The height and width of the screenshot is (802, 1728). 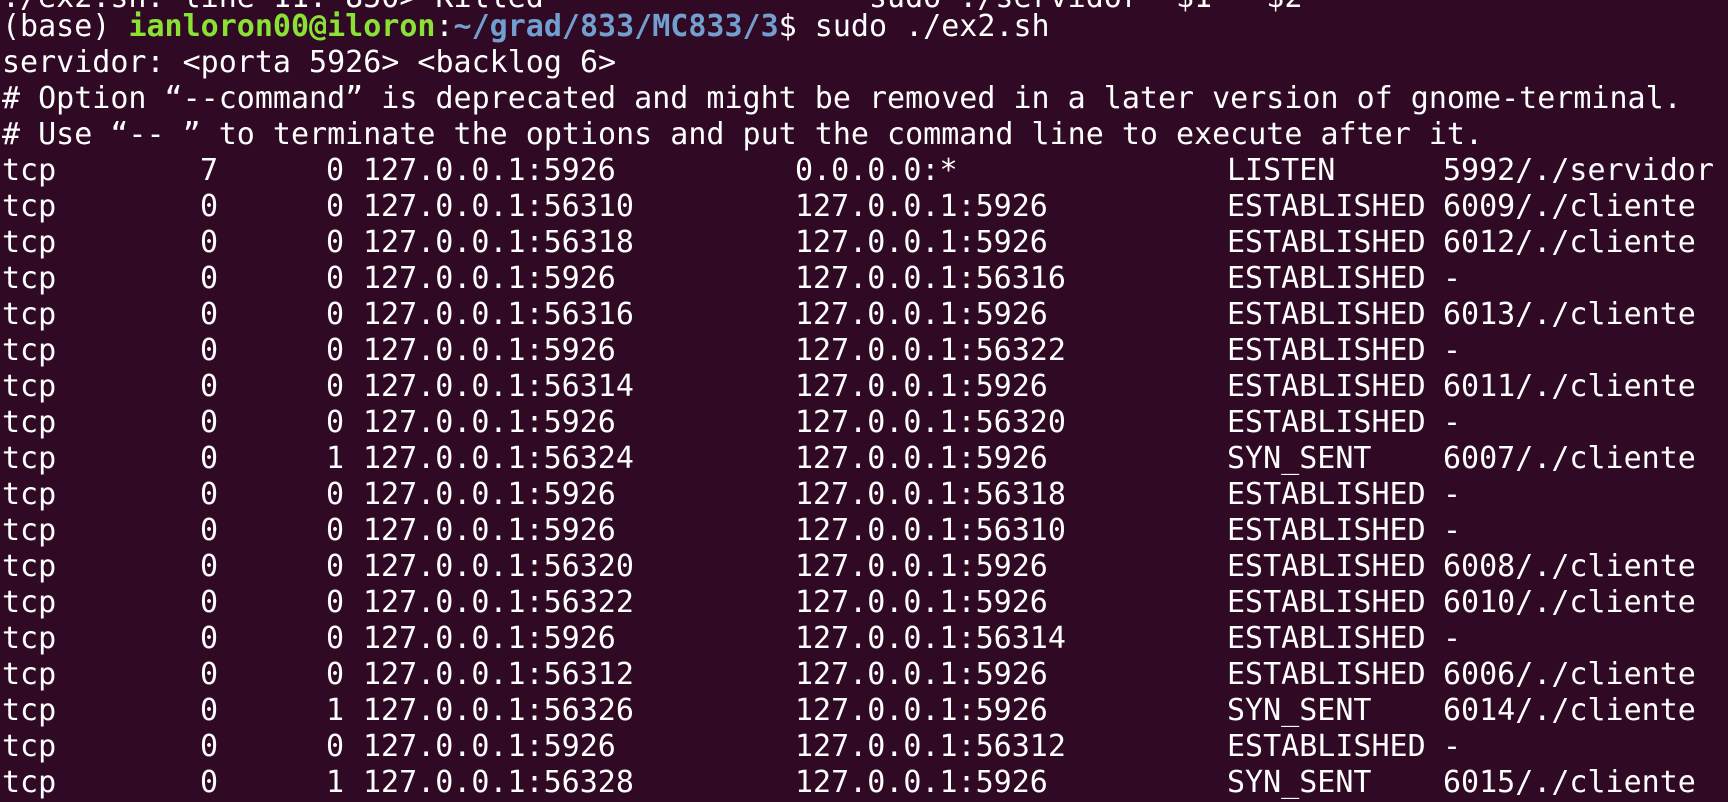 I want to click on conn-local-address: 127.0.0.1:56322, so click(x=498, y=602).